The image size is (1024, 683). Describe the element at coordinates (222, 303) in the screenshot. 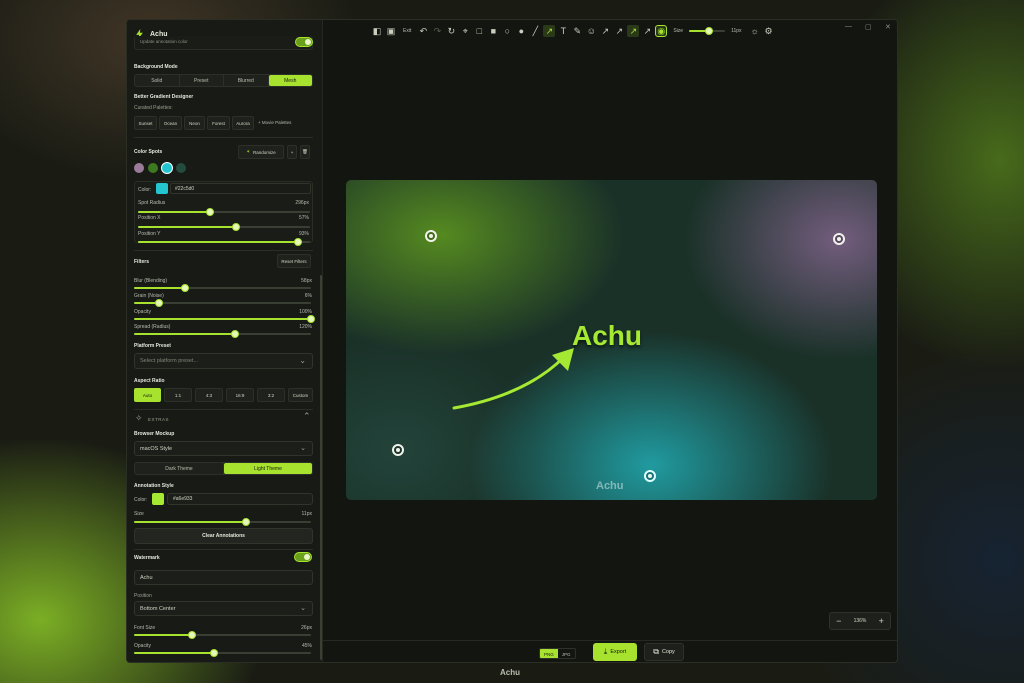

I see `grain-slider` at that location.